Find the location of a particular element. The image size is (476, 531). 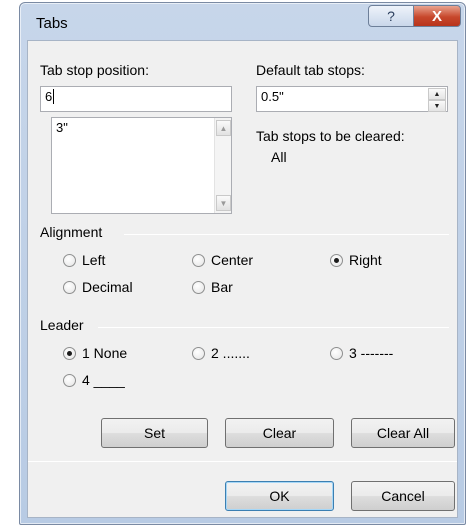

default-tab-stops-value: 0.5" is located at coordinates (272, 96).